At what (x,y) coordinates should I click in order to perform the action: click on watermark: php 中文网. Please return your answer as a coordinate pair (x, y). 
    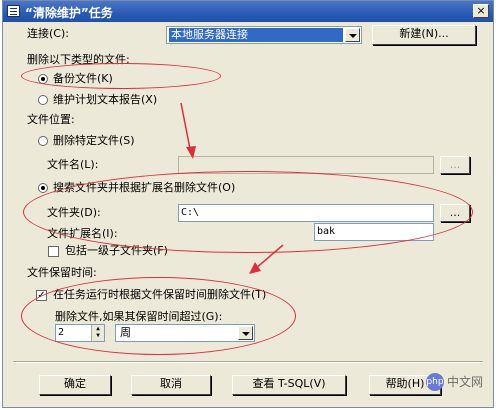
    Looking at the image, I should click on (454, 382).